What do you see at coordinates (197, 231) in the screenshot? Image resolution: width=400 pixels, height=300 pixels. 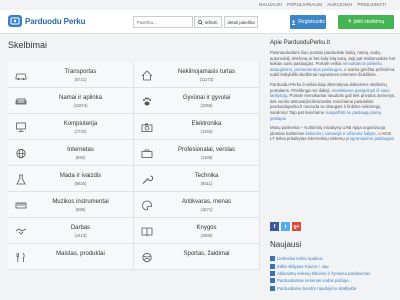 I see `category-books: Knygos (1900)` at bounding box center [197, 231].